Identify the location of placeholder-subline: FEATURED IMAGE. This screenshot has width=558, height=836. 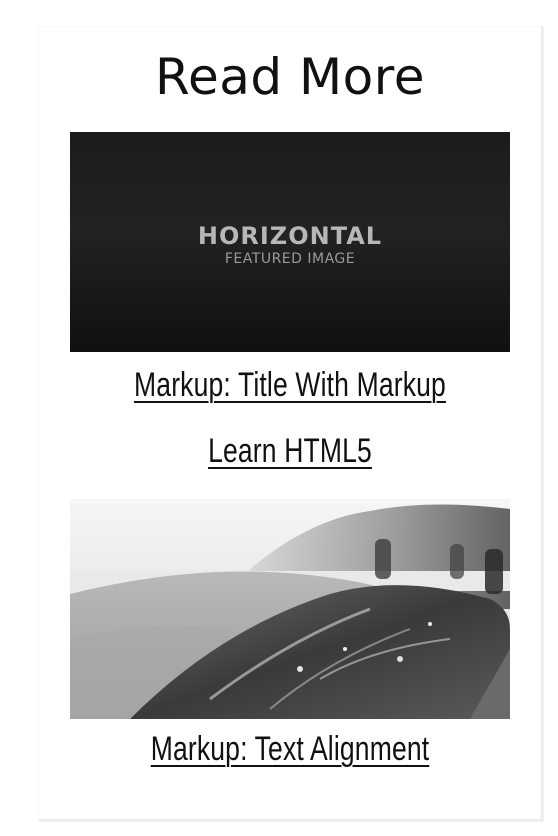
(290, 259).